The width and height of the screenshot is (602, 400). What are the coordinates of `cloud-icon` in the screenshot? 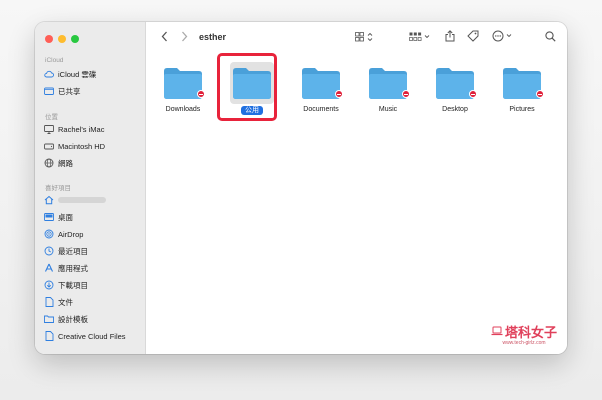 It's located at (49, 74).